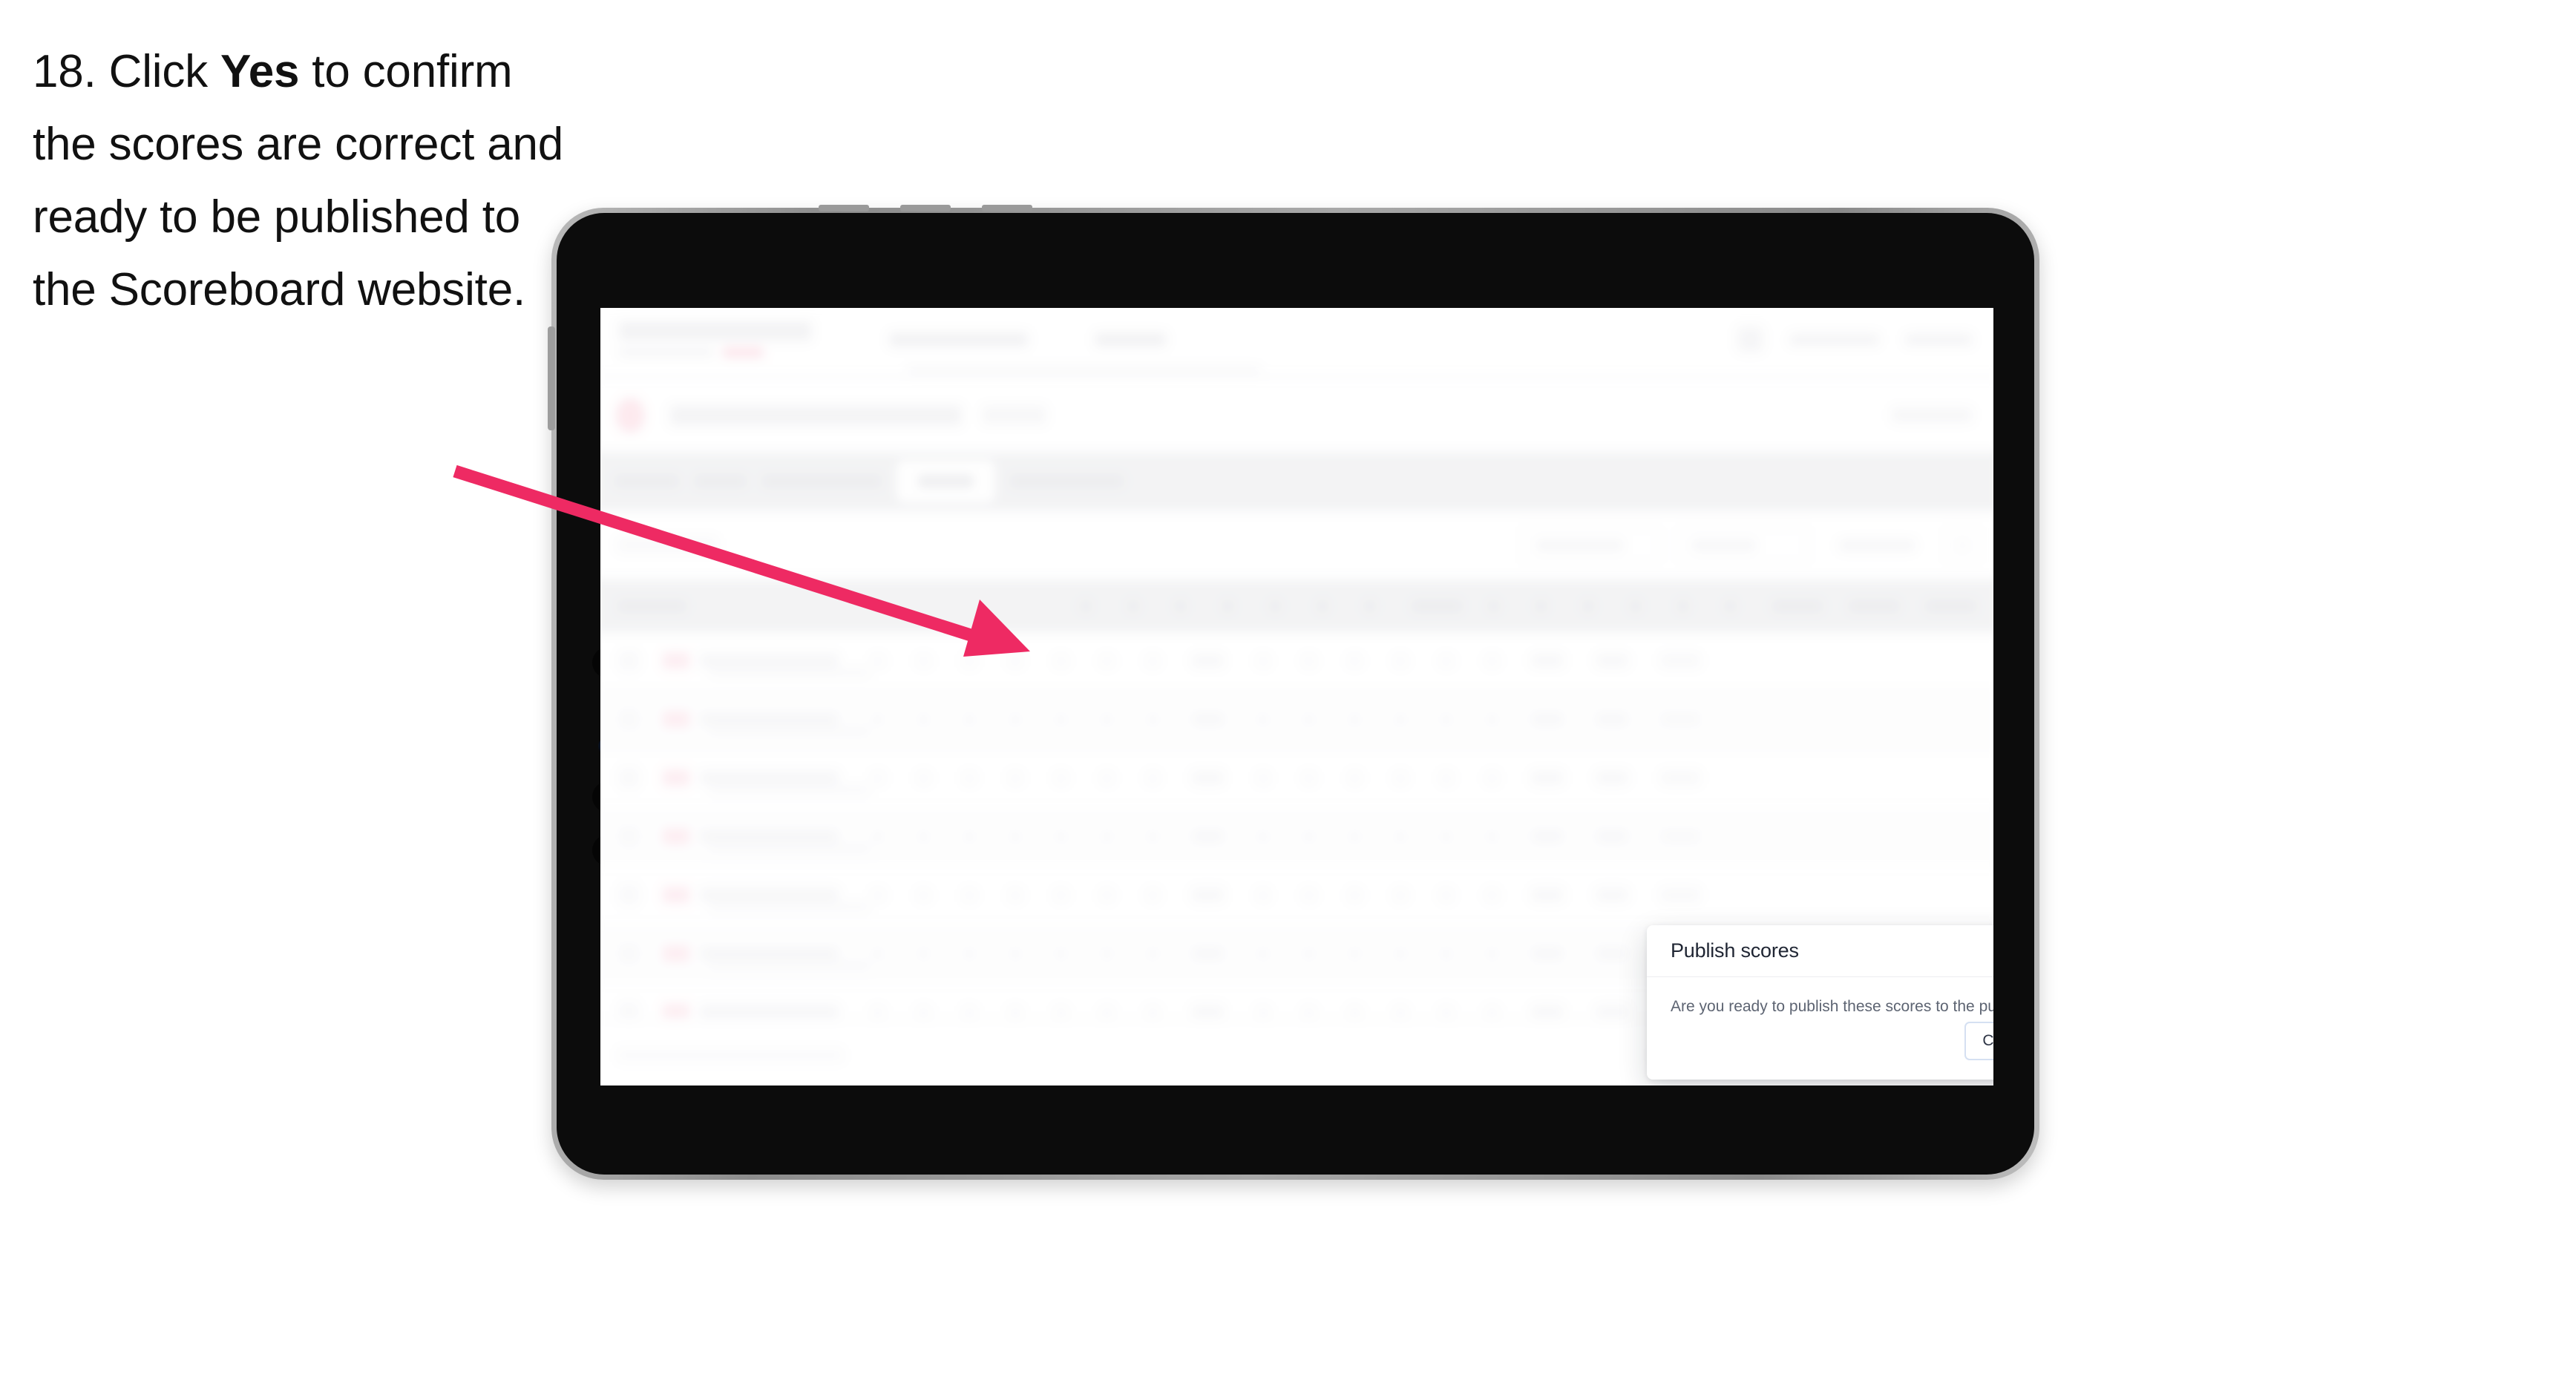 The width and height of the screenshot is (2576, 1386). Describe the element at coordinates (158, 71) in the screenshot. I see `instruction-text-before: Click` at that location.